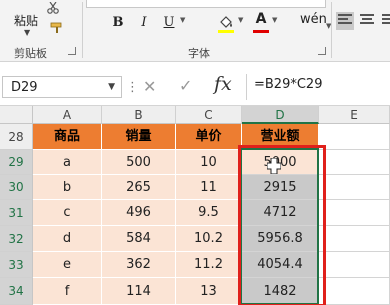  I want to click on row-header: 30, so click(16, 187).